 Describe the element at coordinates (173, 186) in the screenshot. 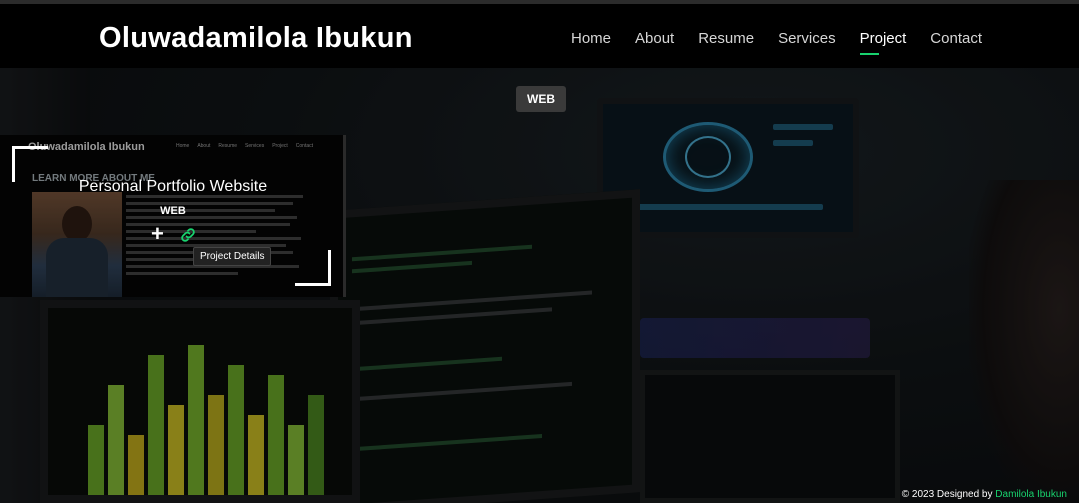

I see `project-title: Personal Portfolio Website` at that location.